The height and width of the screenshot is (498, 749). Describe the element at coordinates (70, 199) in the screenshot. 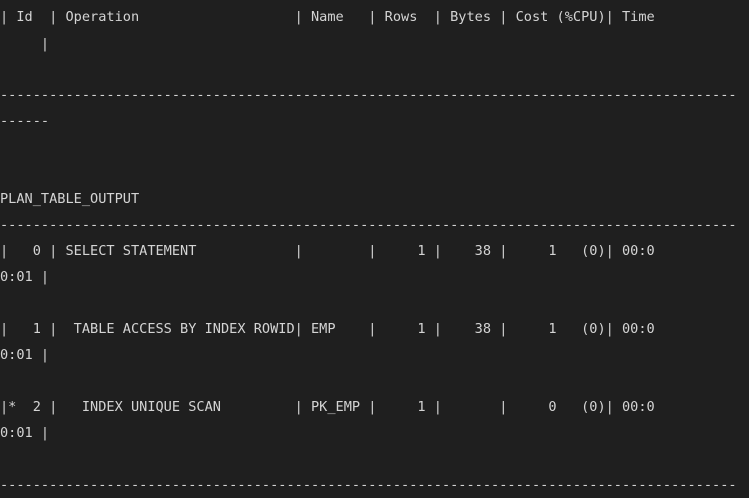

I see `plan-table-output-label: PLAN_TABLE_OUTPUT` at that location.